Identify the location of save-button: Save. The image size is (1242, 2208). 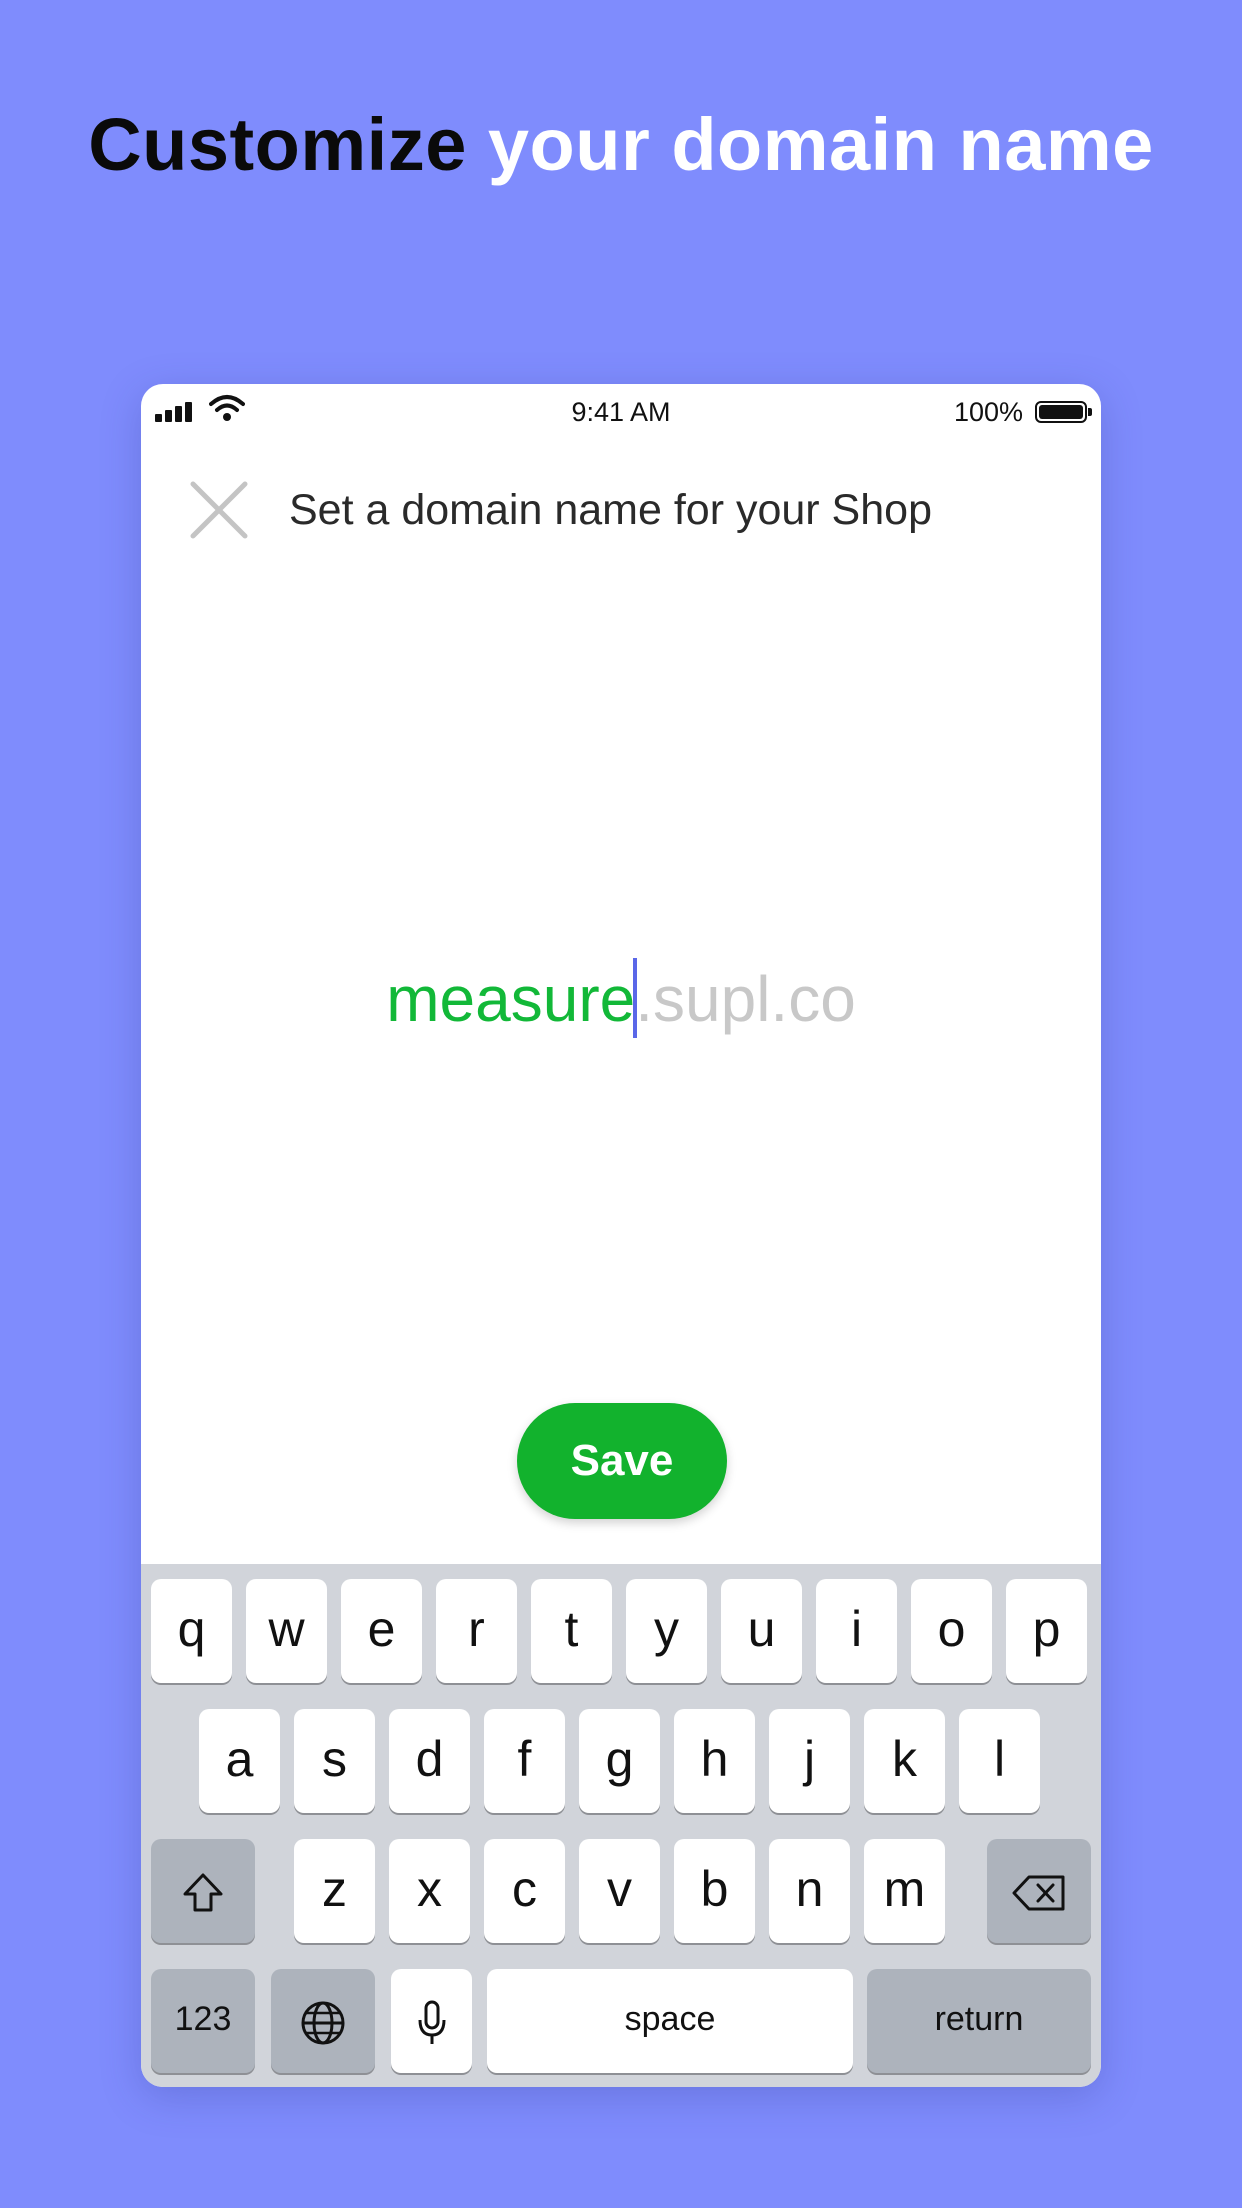
(622, 1461).